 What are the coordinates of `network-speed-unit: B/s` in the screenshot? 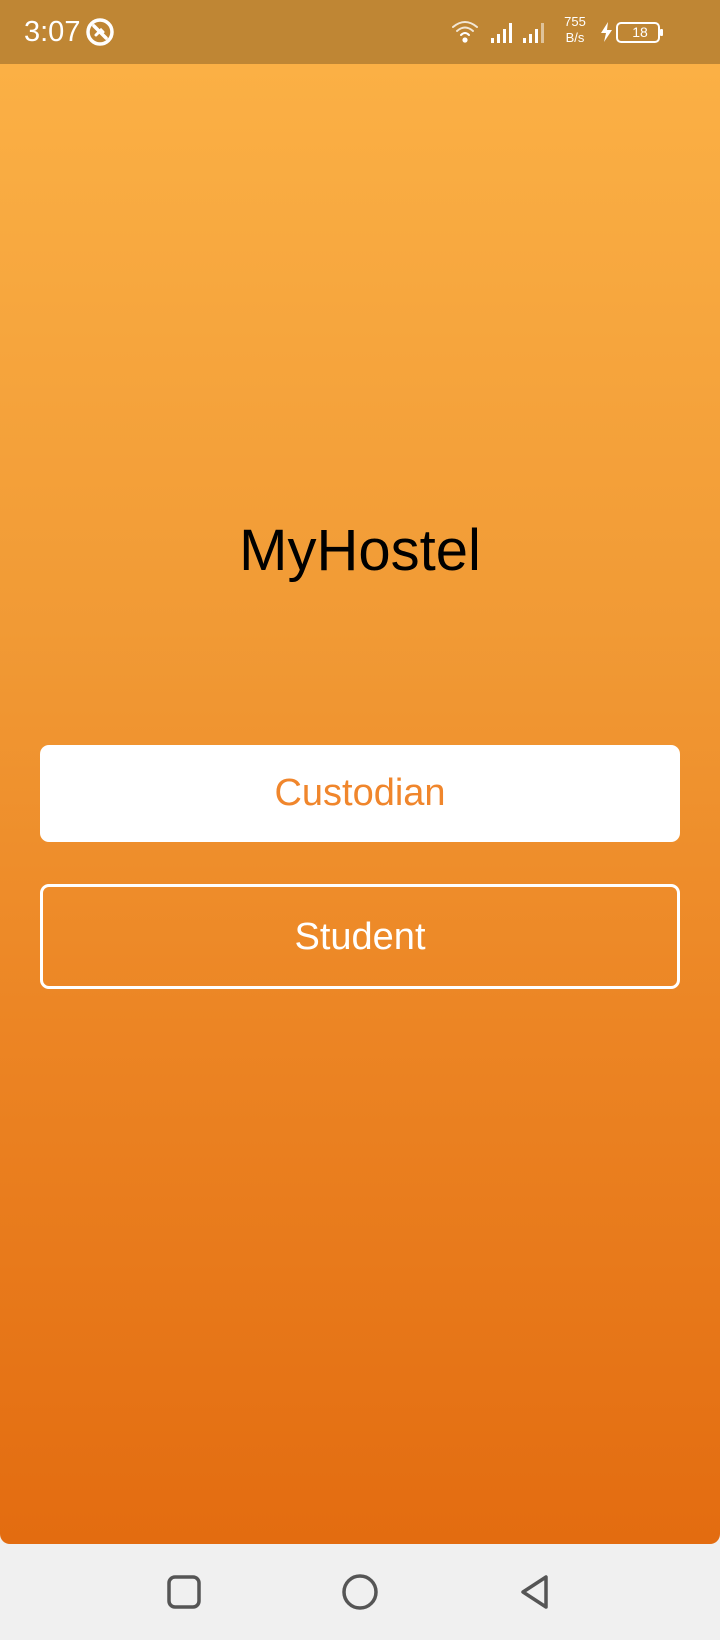 It's located at (575, 37).